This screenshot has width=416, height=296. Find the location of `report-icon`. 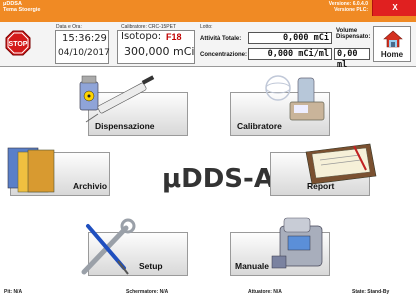

report-icon is located at coordinates (341, 164).